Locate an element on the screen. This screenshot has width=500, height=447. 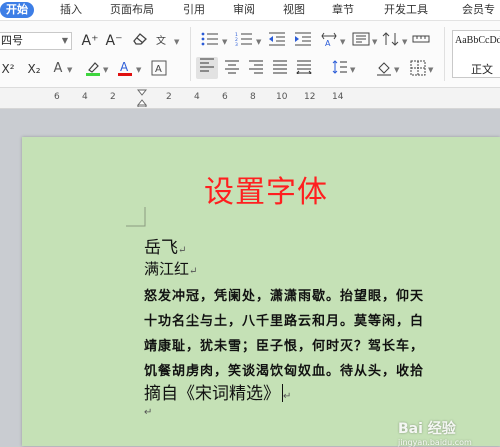
borders-icon is located at coordinates (418, 68).